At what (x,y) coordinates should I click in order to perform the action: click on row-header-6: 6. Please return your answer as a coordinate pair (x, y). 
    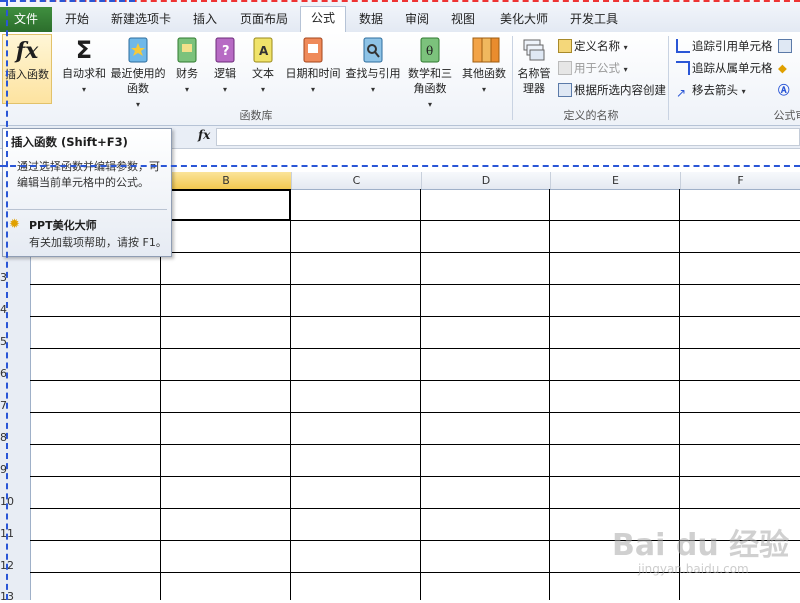
    Looking at the image, I should click on (15, 373).